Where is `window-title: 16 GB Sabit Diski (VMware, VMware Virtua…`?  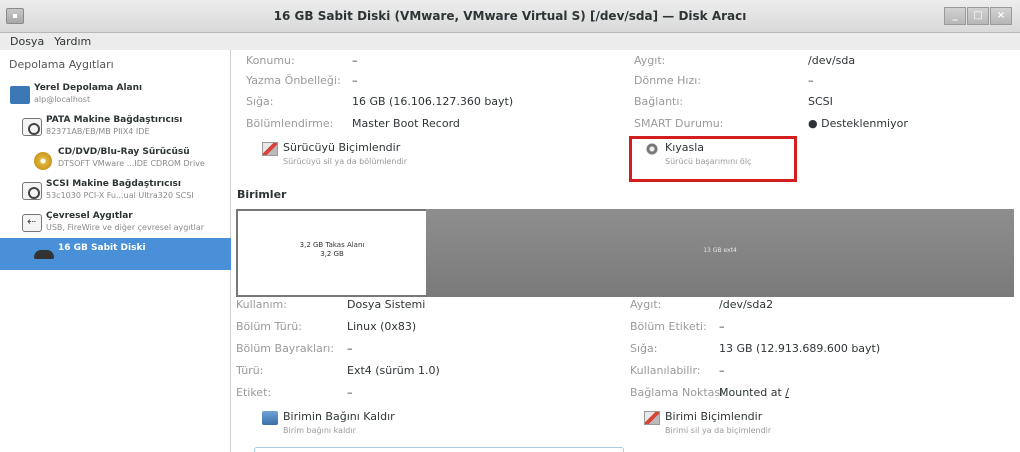
window-title: 16 GB Sabit Diski (VMware, VMware Virtua… is located at coordinates (510, 16).